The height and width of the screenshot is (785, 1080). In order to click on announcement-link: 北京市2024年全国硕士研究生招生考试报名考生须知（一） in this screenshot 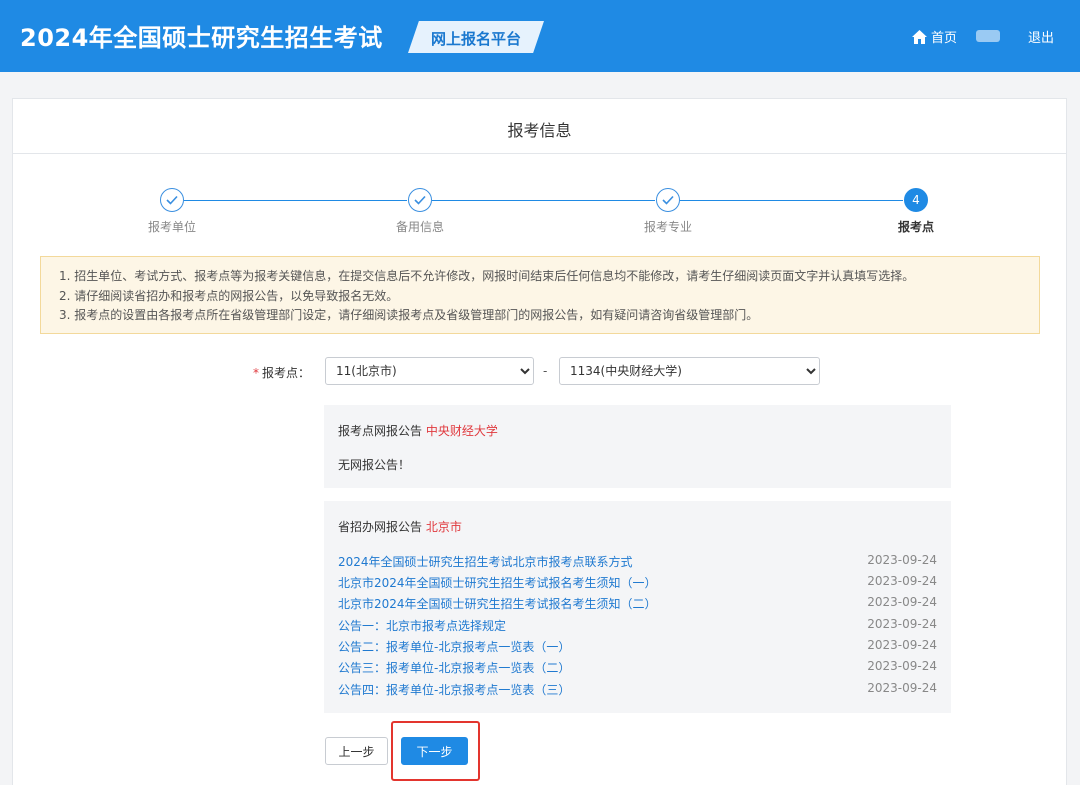, I will do `click(497, 582)`.